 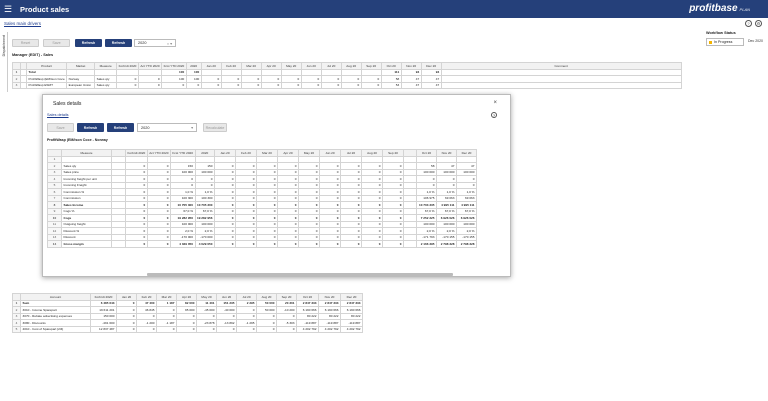 What do you see at coordinates (753, 23) in the screenshot?
I see `top-icons: ? ⚙` at bounding box center [753, 23].